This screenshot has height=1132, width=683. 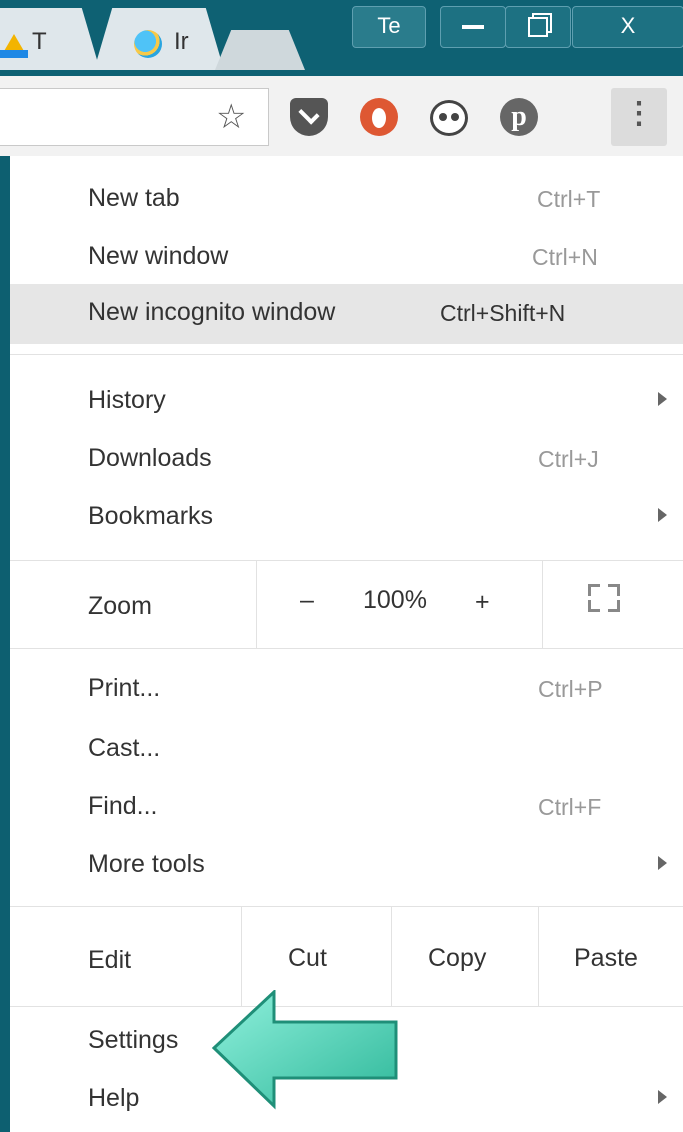 I want to click on menu-item-label: New incognito window, so click(x=212, y=312).